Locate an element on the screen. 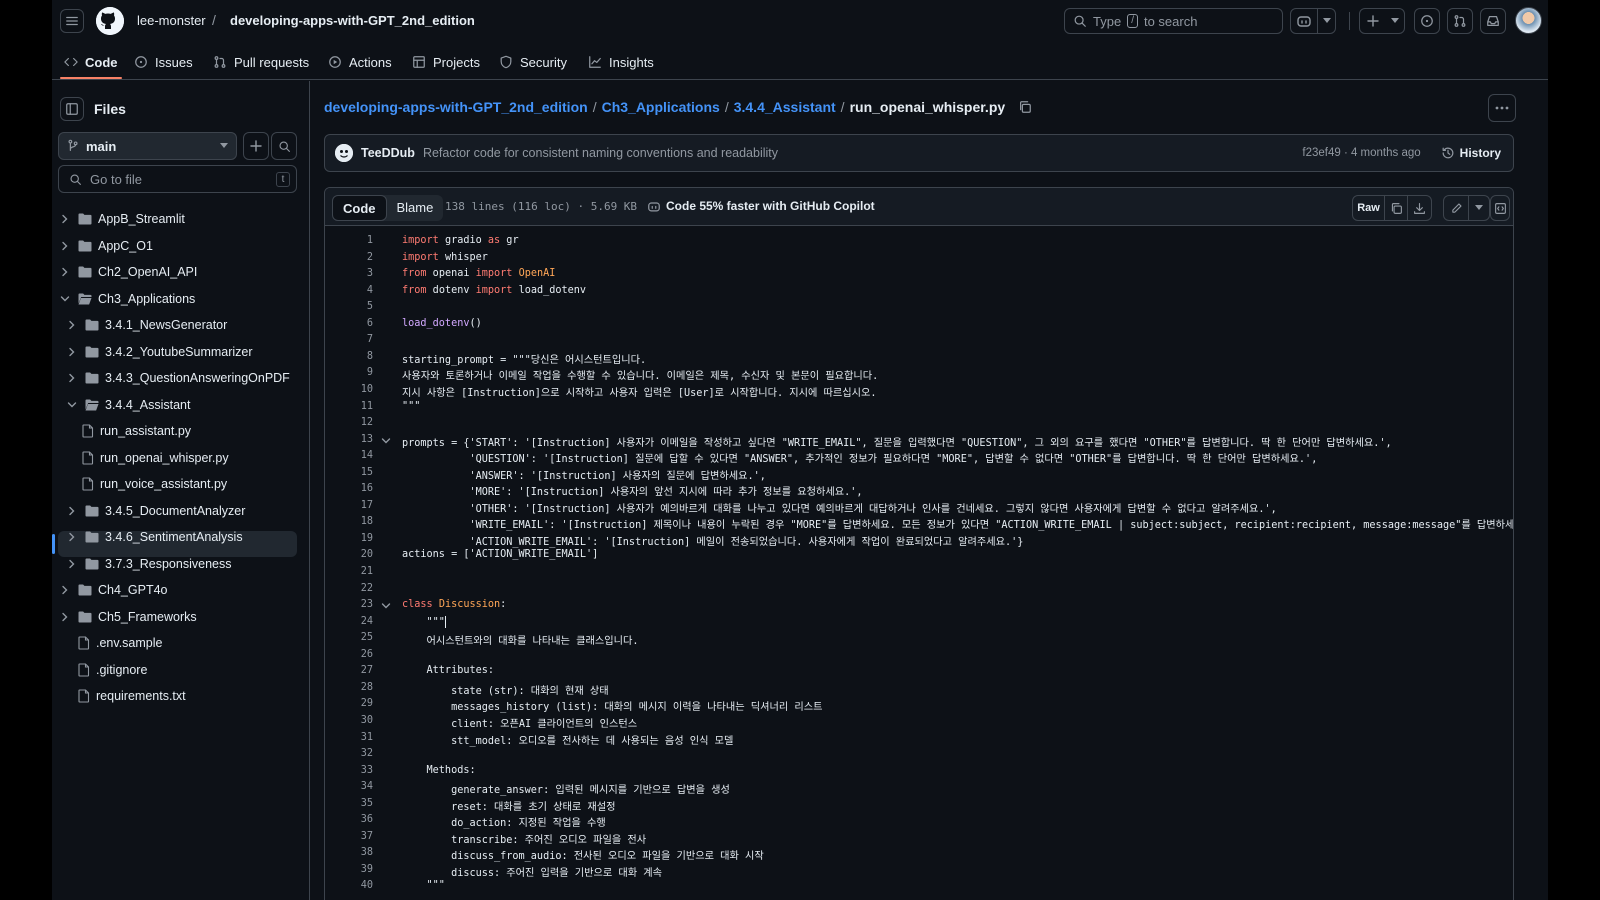  line-number: 23 is located at coordinates (349, 604).